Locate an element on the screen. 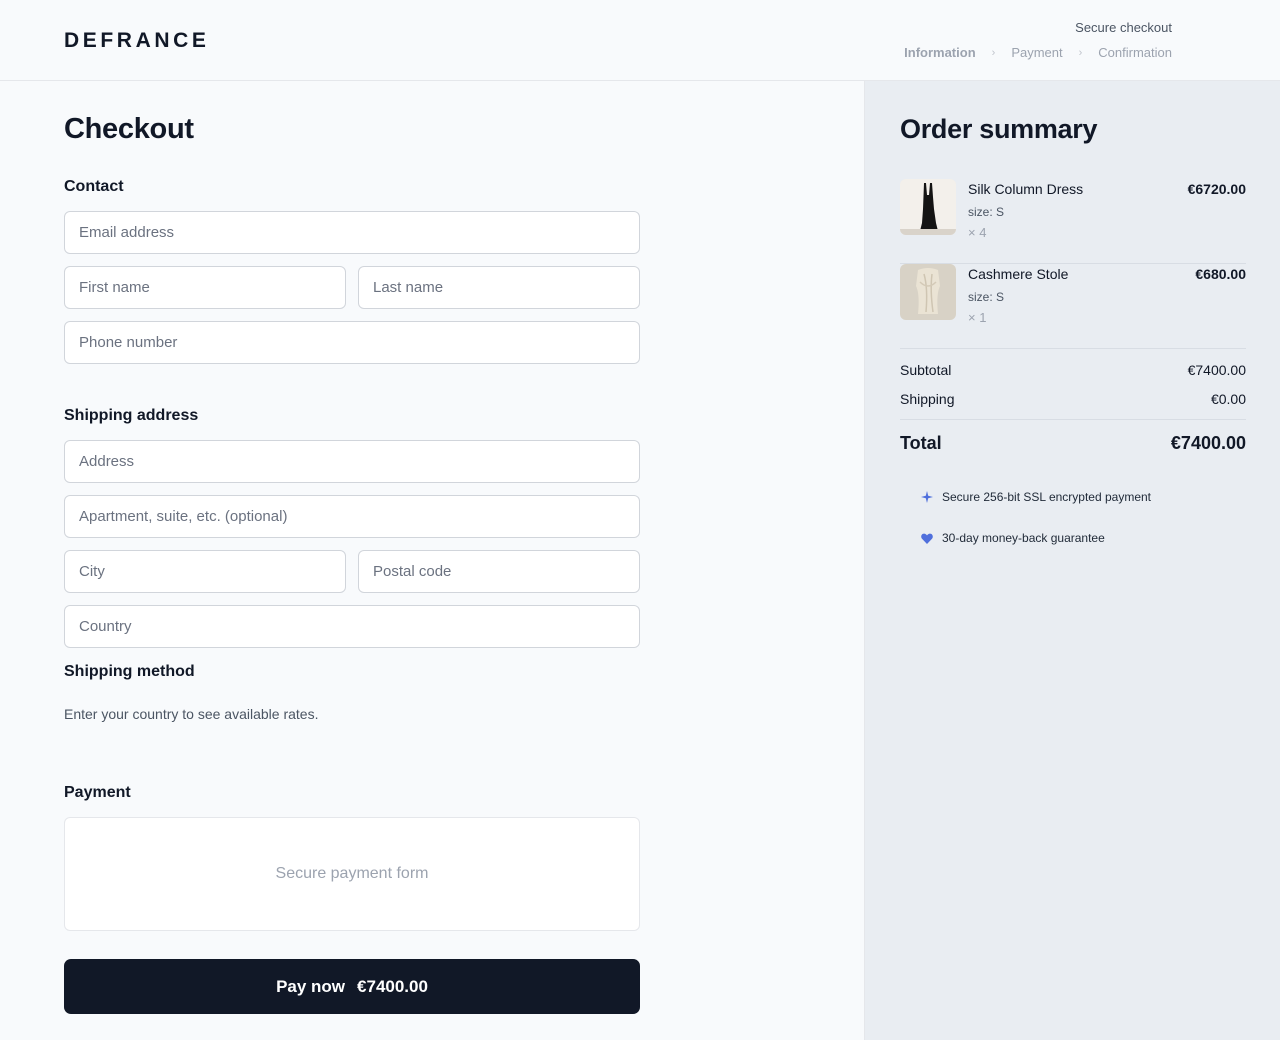 The height and width of the screenshot is (1040, 1280). item-price: €680.00 is located at coordinates (1220, 274).